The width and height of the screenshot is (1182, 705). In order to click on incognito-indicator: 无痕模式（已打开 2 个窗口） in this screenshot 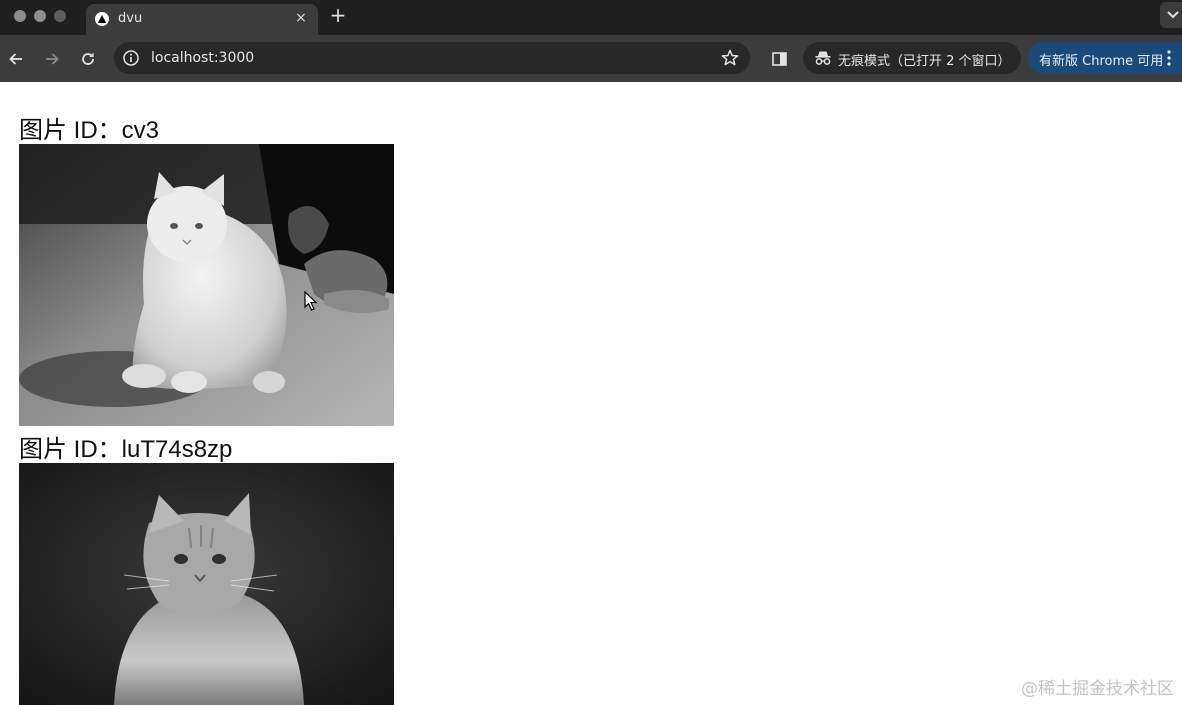, I will do `click(912, 58)`.